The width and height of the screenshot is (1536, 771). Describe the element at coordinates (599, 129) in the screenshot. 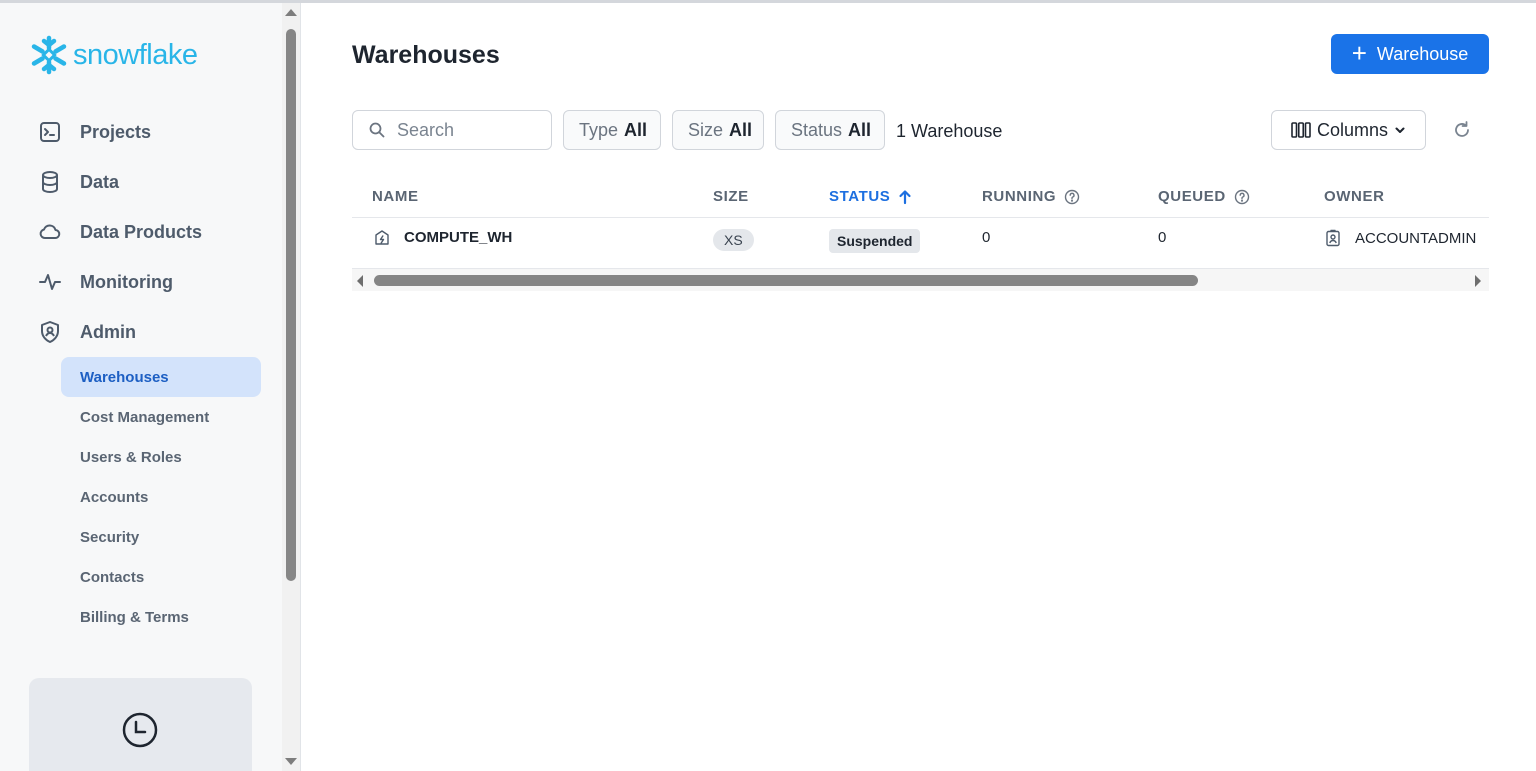

I see `filter-type-label: Type` at that location.